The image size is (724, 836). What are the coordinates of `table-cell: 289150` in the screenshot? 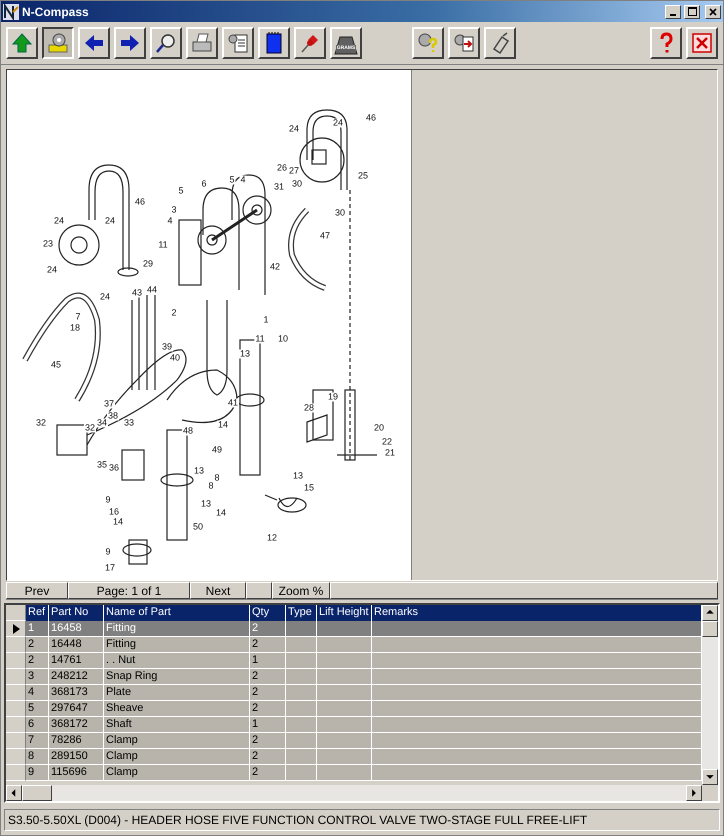 It's located at (76, 757).